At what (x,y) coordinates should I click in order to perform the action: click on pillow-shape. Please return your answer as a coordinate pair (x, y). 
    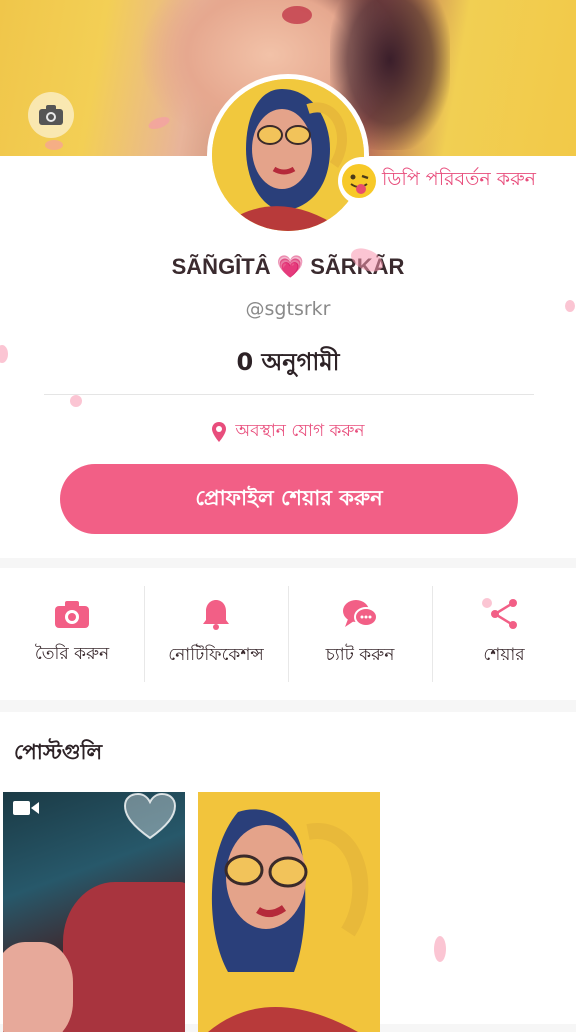
    Looking at the image, I should click on (124, 957).